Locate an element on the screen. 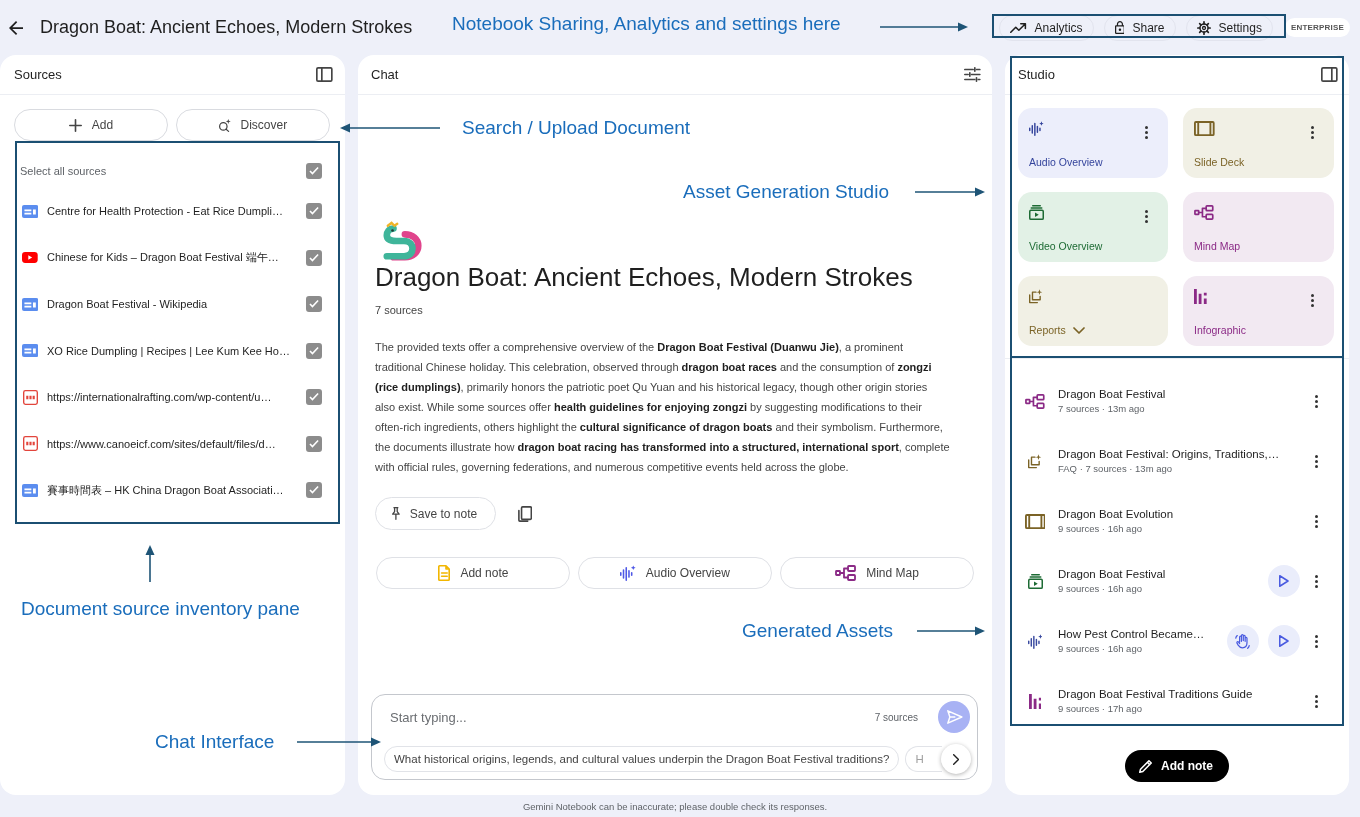  studio-tool-card: Mind Map is located at coordinates (1258, 227).